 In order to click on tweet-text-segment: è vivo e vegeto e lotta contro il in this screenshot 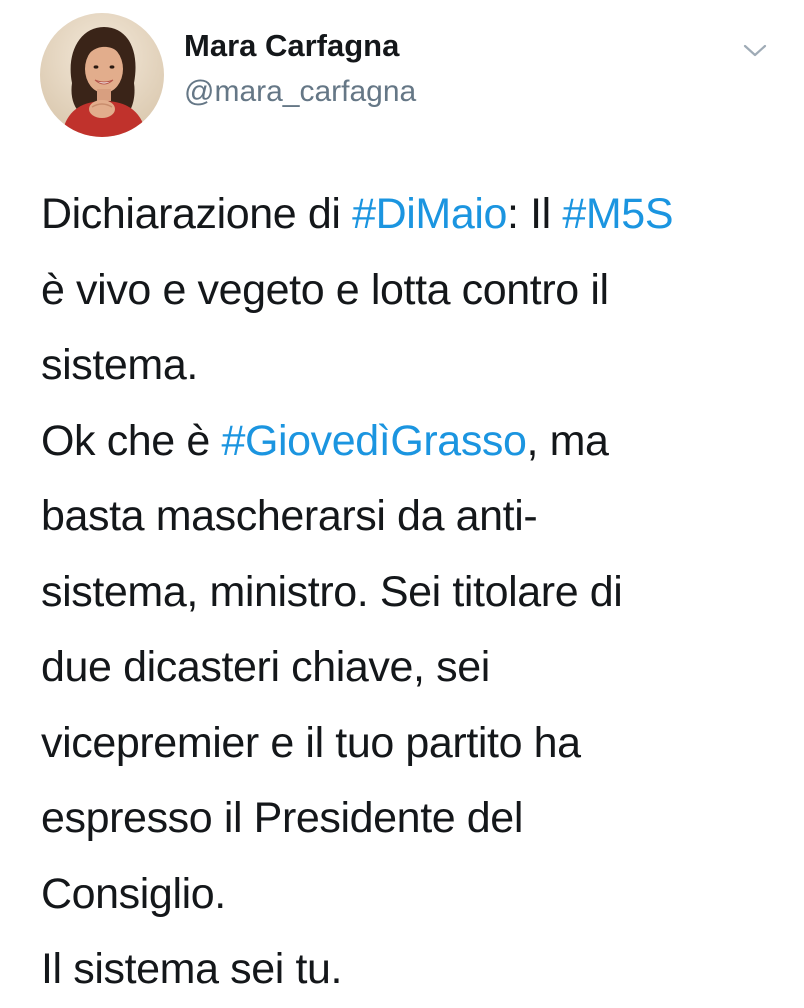, I will do `click(325, 289)`.